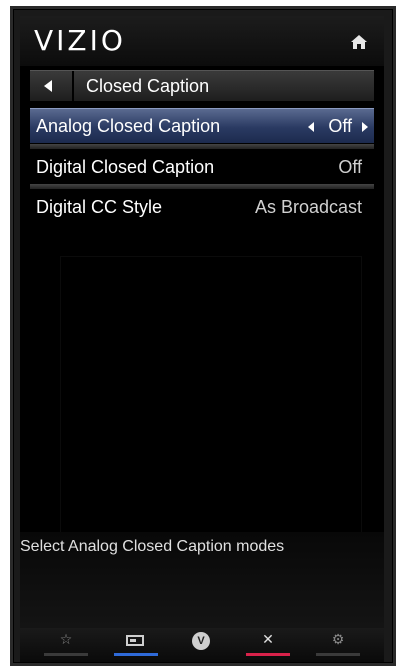 Image resolution: width=408 pixels, height=670 pixels. I want to click on input-icon, so click(135, 640).